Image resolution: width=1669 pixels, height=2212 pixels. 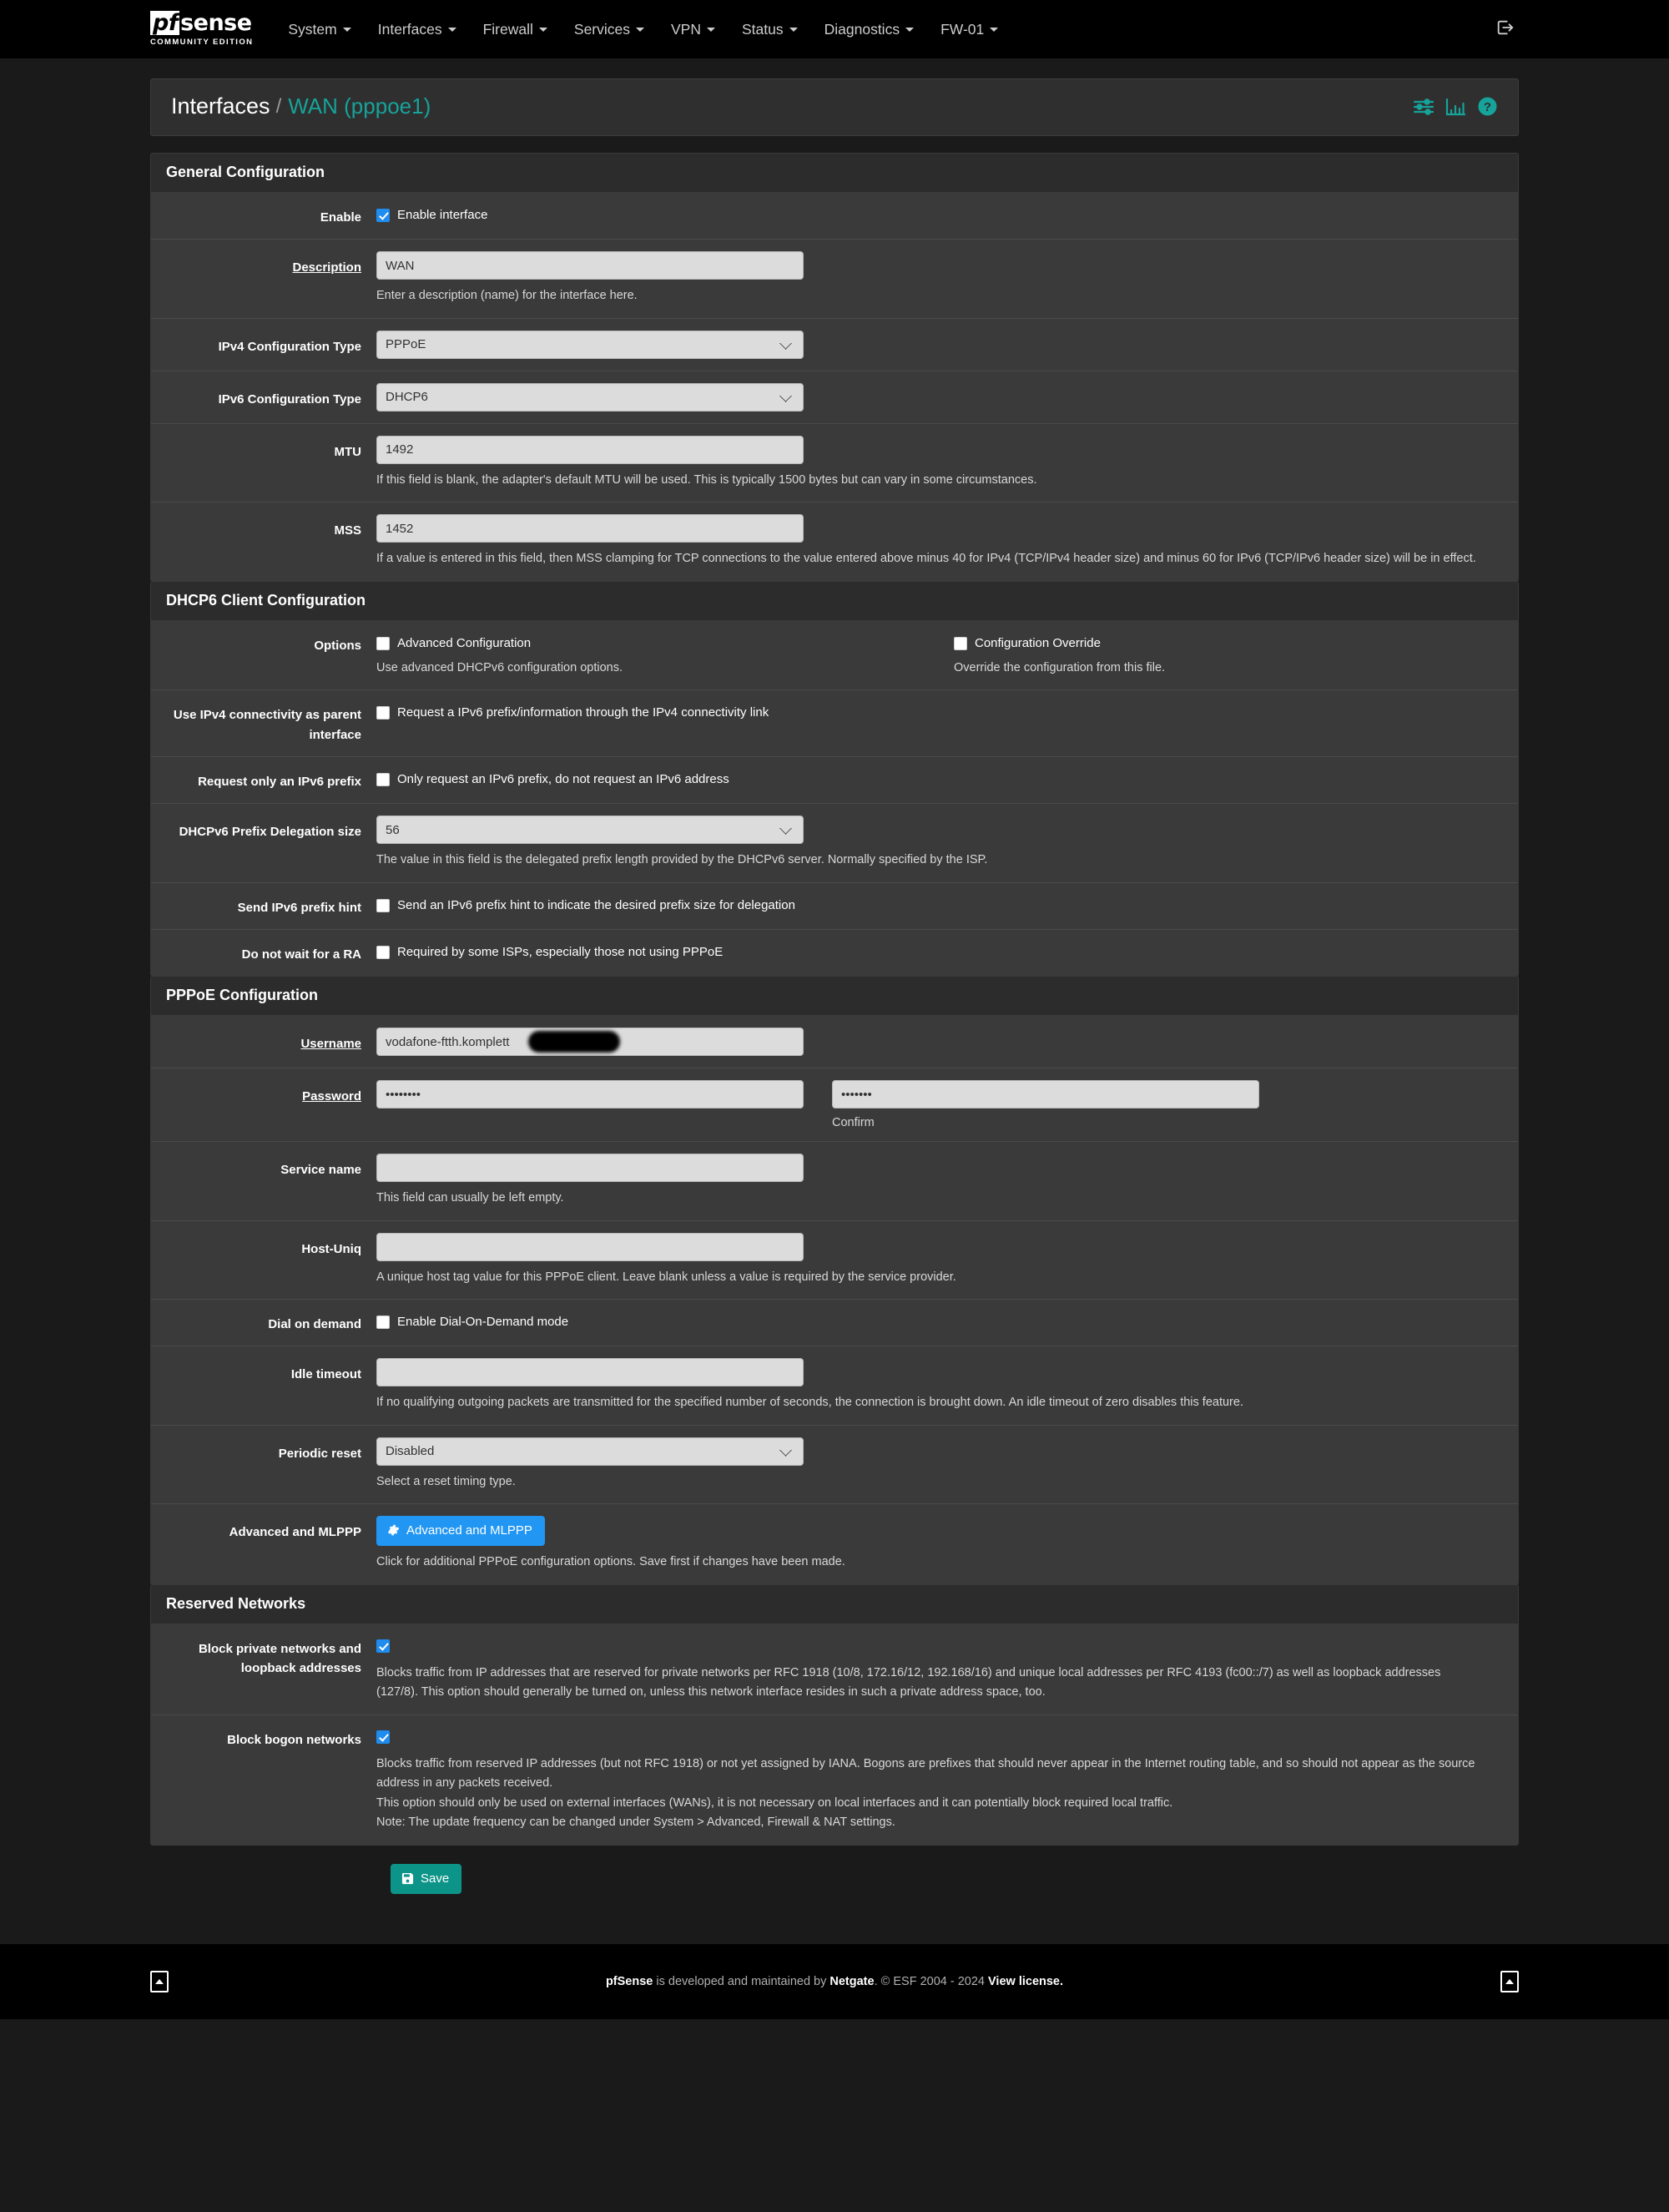 I want to click on help-periodic-reset: Select a reset timing type., so click(x=446, y=1481).